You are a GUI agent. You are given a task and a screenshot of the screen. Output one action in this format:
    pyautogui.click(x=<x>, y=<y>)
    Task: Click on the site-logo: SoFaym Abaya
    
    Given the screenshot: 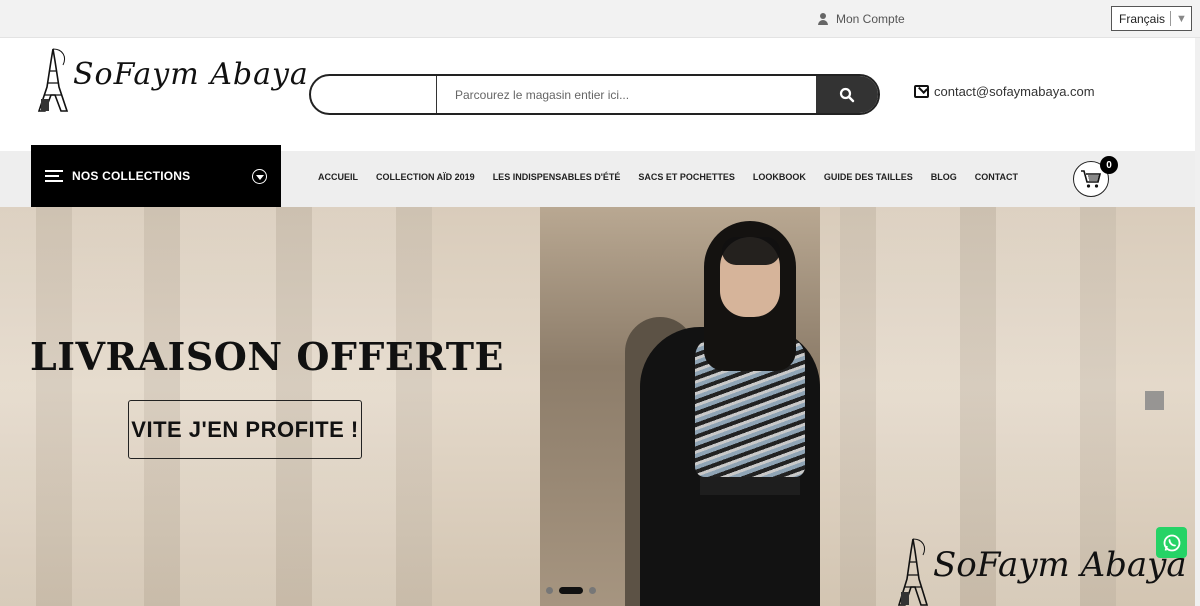 What is the action you would take?
    pyautogui.click(x=170, y=80)
    